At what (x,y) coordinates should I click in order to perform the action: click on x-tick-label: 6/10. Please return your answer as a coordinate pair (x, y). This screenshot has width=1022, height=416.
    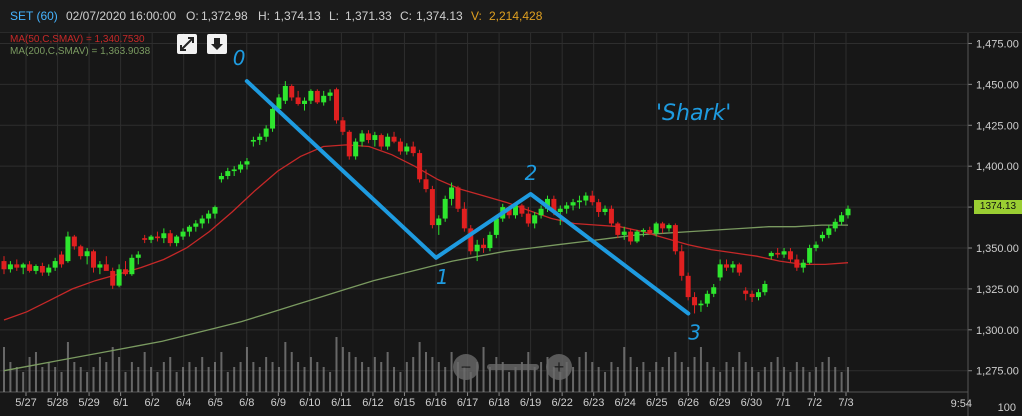
    Looking at the image, I should click on (309, 403).